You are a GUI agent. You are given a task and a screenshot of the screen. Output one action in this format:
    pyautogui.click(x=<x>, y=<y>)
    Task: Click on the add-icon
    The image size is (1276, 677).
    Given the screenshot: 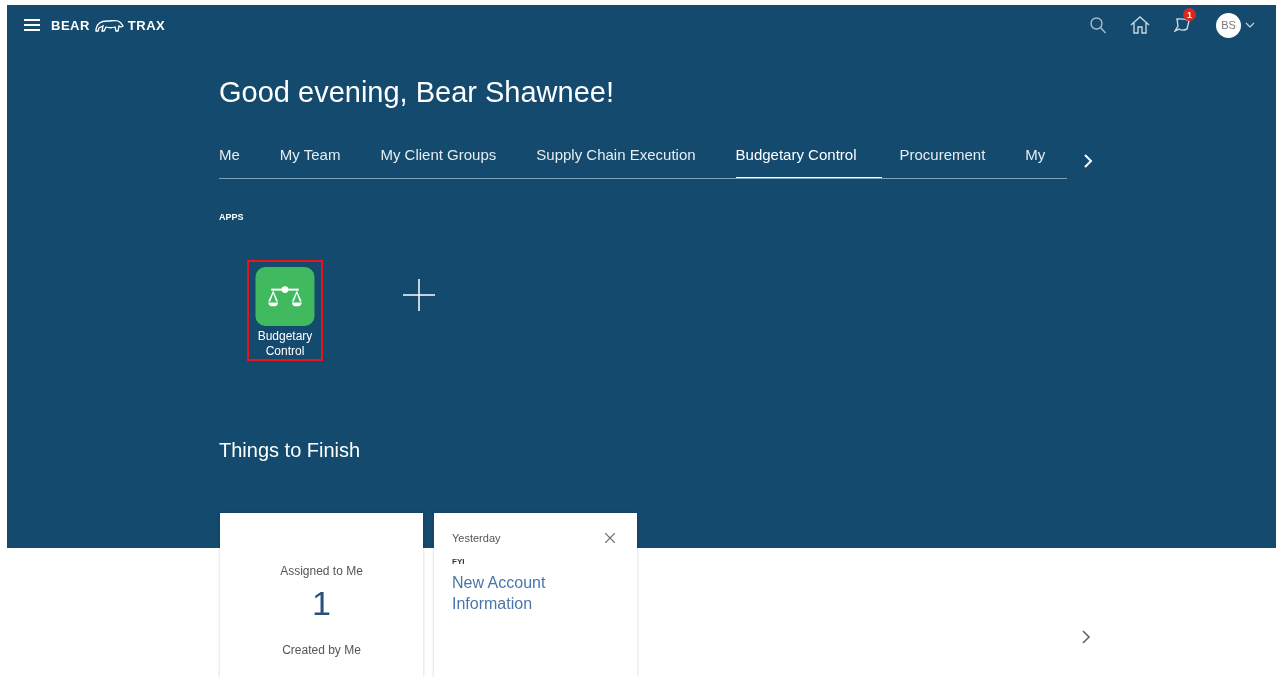 What is the action you would take?
    pyautogui.click(x=419, y=295)
    